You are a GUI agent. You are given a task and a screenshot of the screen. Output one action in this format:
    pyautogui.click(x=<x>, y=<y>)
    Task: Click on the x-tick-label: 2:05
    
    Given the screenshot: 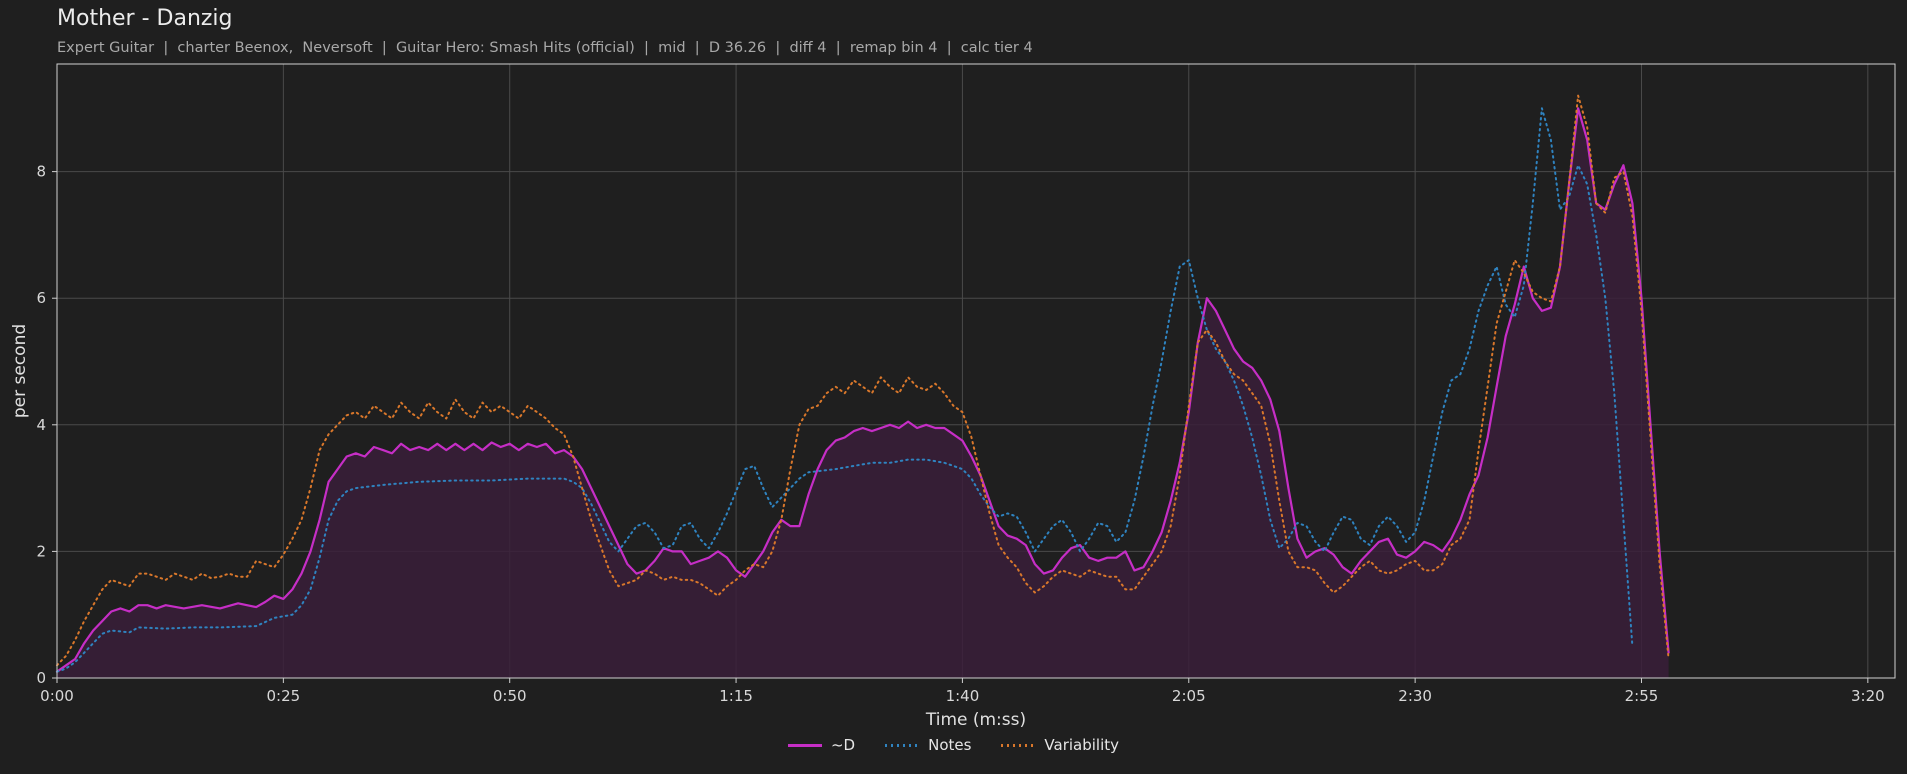 What is the action you would take?
    pyautogui.click(x=1189, y=696)
    